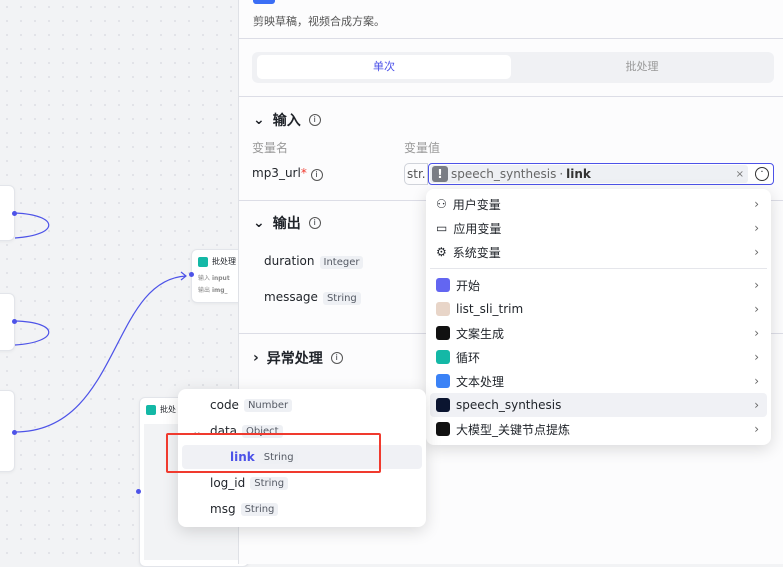 This screenshot has height=567, width=783. What do you see at coordinates (598, 285) in the screenshot?
I see `menu-item-node: 开始 ›` at bounding box center [598, 285].